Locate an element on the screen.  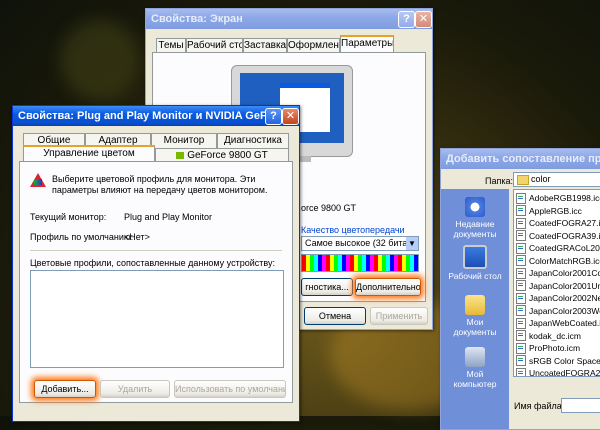
color-profile-icon-inner is located at coordinates (38, 182).